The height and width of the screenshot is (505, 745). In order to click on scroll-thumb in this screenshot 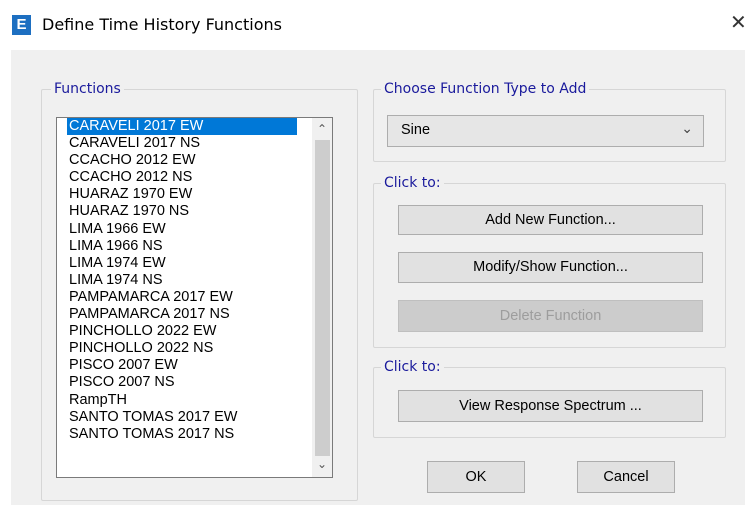, I will do `click(322, 298)`.